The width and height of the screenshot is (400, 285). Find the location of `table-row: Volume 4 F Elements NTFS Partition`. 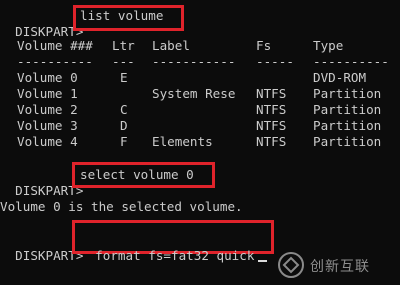

table-row: Volume 4 F Elements NTFS Partition is located at coordinates (200, 142).